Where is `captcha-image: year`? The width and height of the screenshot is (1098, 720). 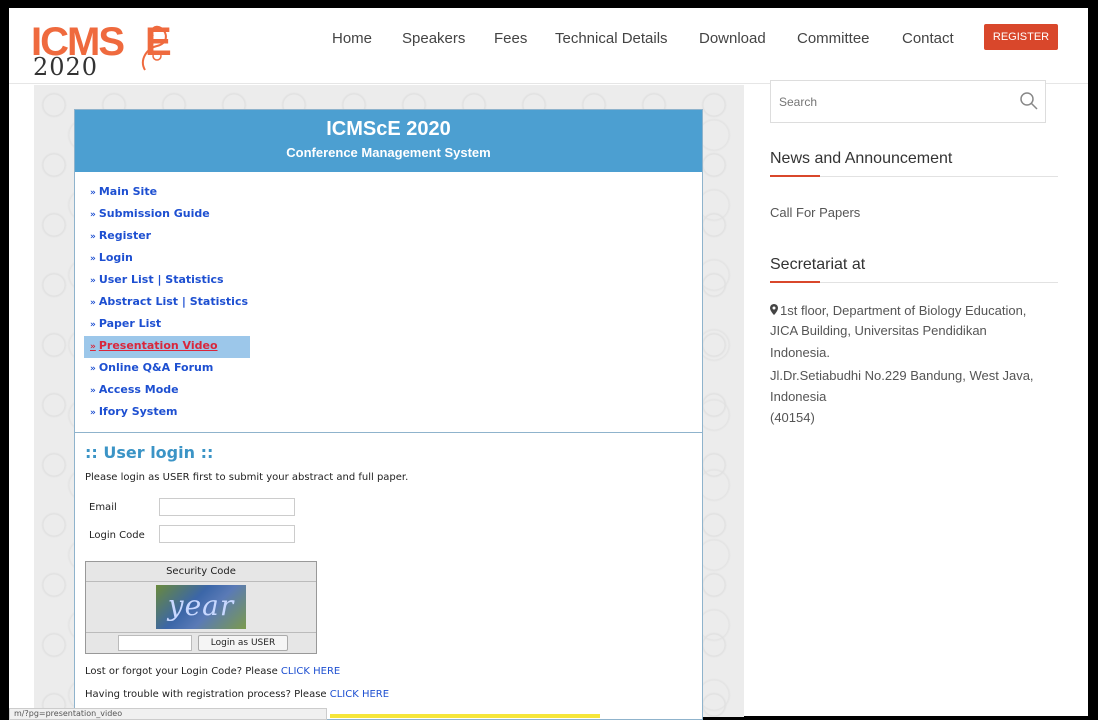 captcha-image: year is located at coordinates (201, 607).